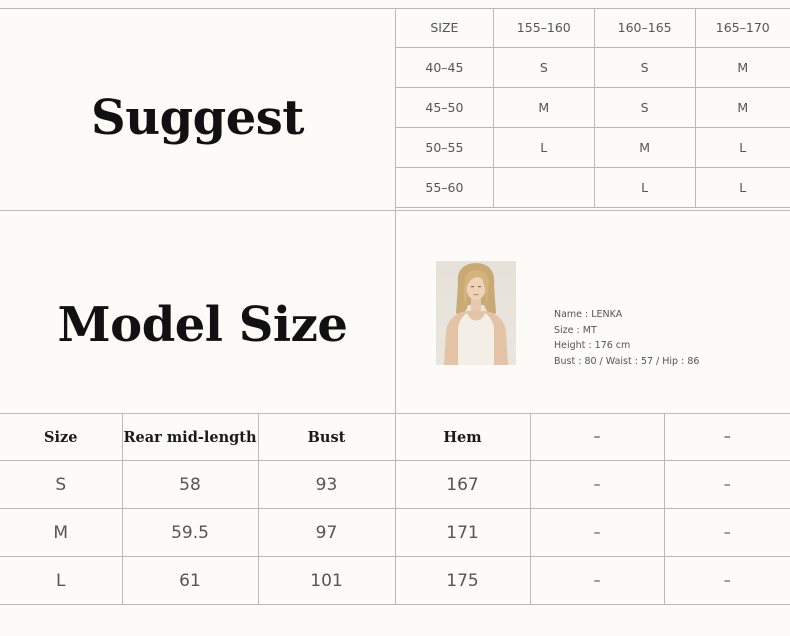 The image size is (790, 636). What do you see at coordinates (462, 437) in the screenshot?
I see `size-chart-header-cell: Hem` at bounding box center [462, 437].